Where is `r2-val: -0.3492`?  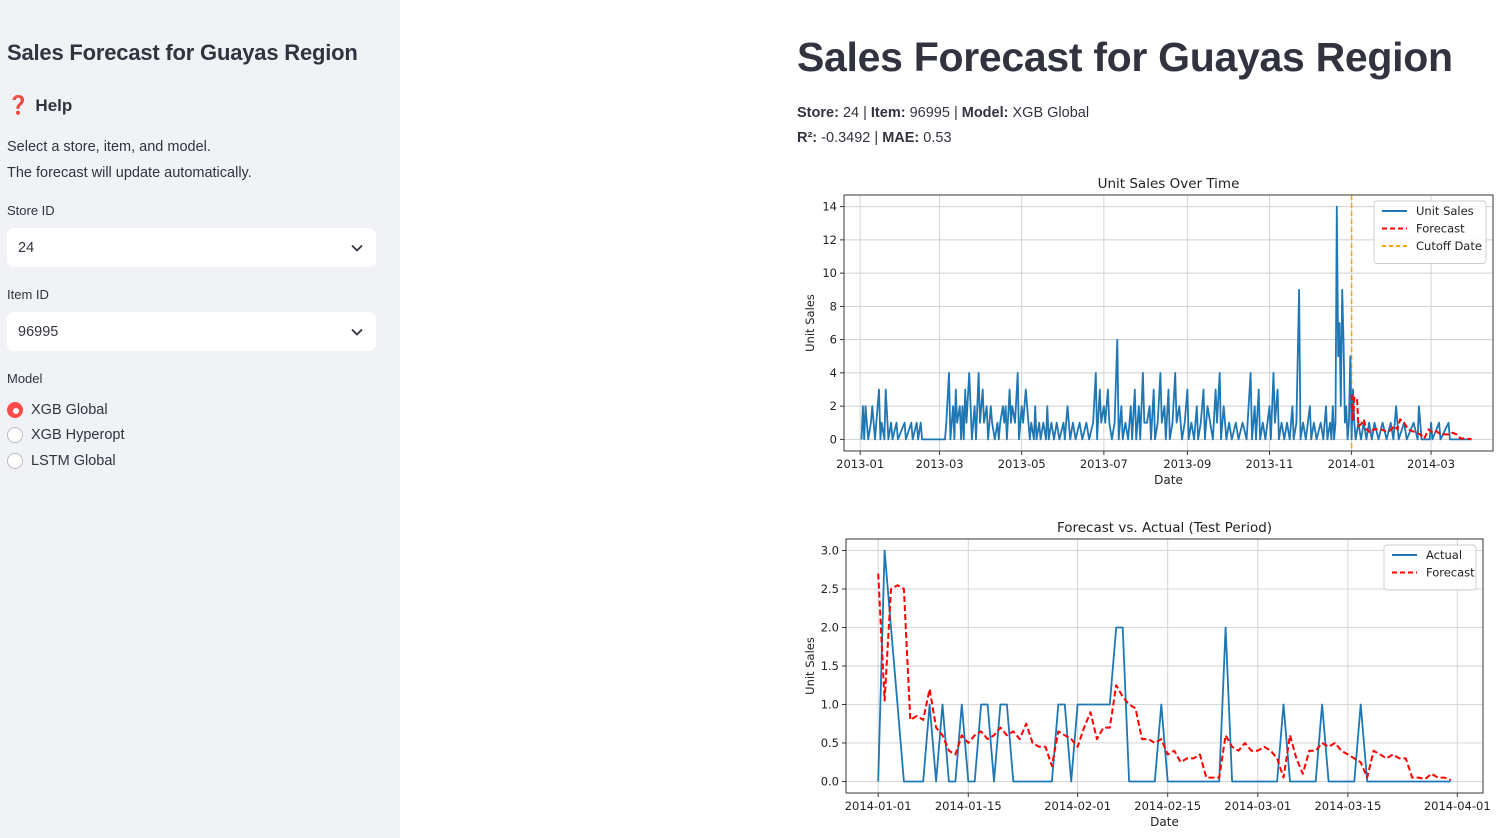 r2-val: -0.3492 is located at coordinates (846, 138).